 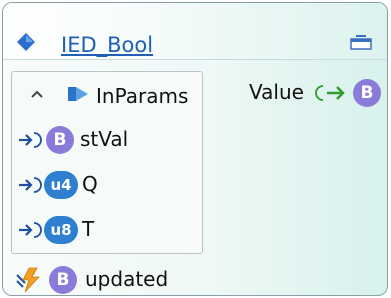 What do you see at coordinates (361, 43) in the screenshot?
I see `collapse-node-icon` at bounding box center [361, 43].